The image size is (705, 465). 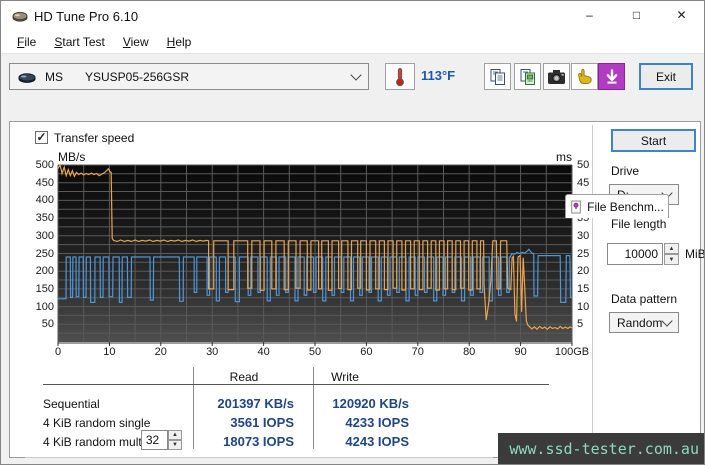 What do you see at coordinates (583, 306) in the screenshot?
I see `ms-tick-label: 10` at bounding box center [583, 306].